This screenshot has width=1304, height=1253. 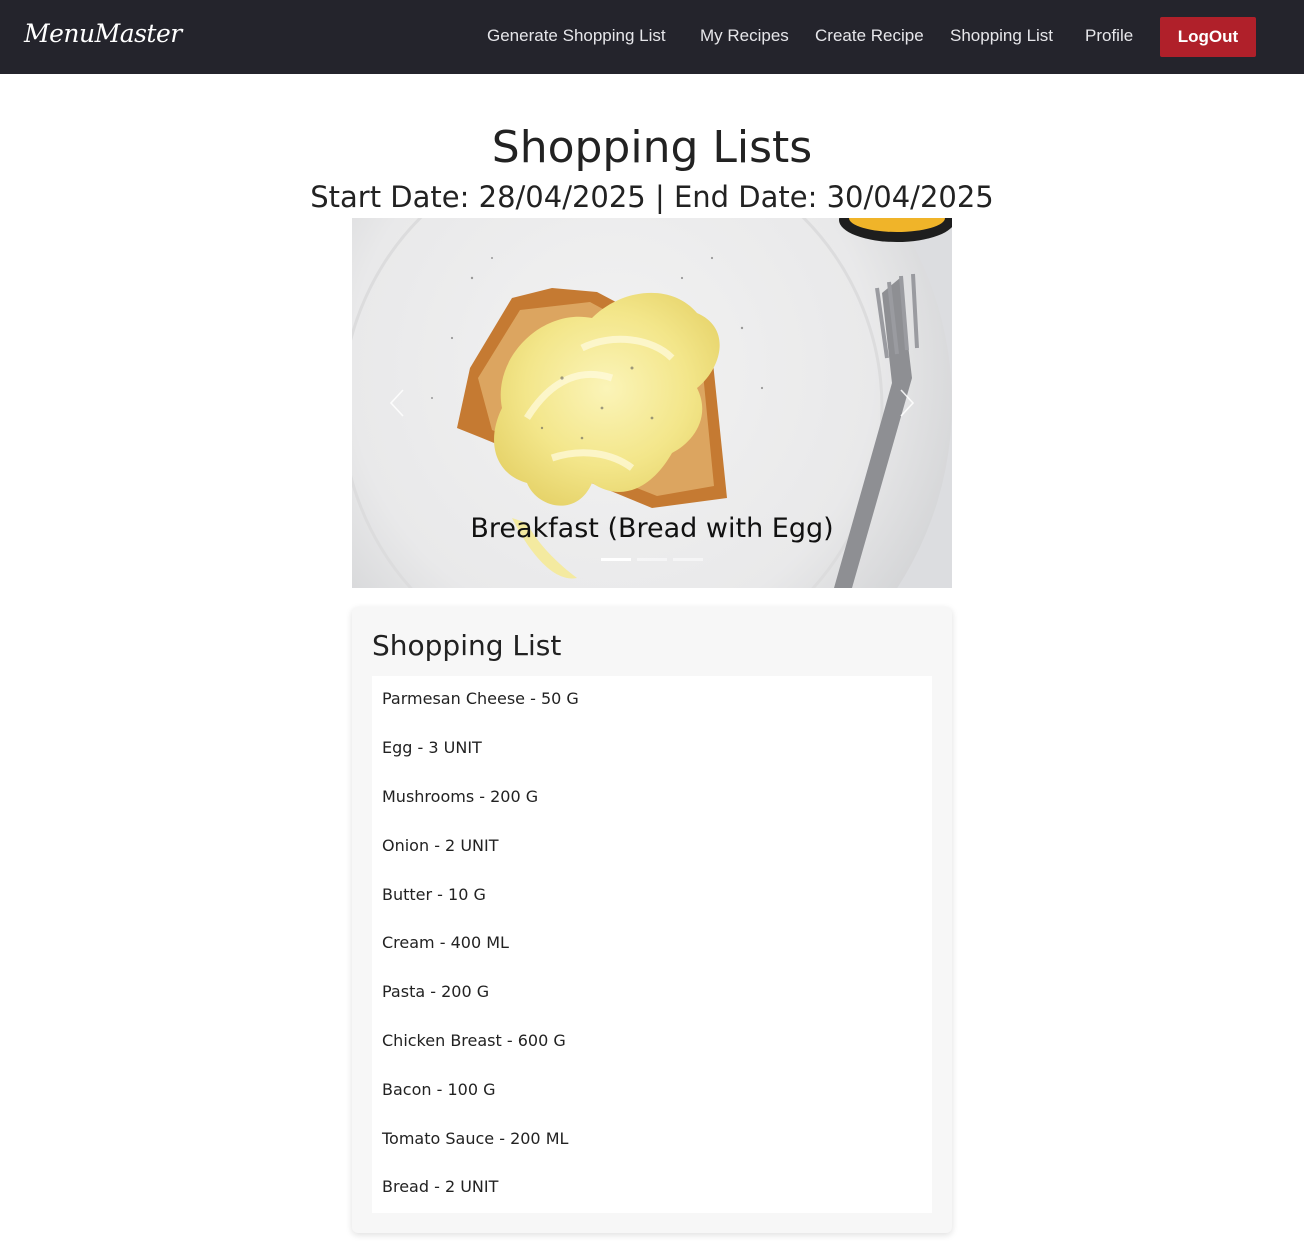 I want to click on chevron-right-icon, so click(x=907, y=403).